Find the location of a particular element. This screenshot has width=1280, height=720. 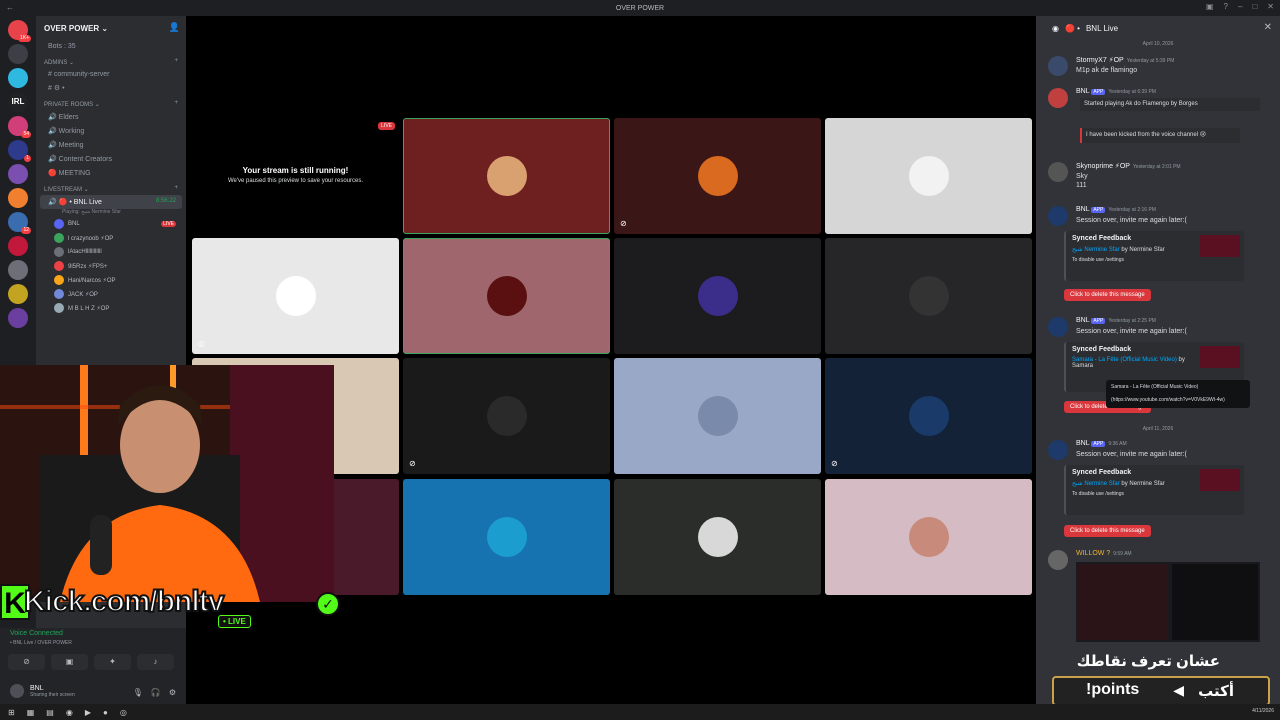

voice-user: l crazynoob ⚡OP is located at coordinates (111, 238).